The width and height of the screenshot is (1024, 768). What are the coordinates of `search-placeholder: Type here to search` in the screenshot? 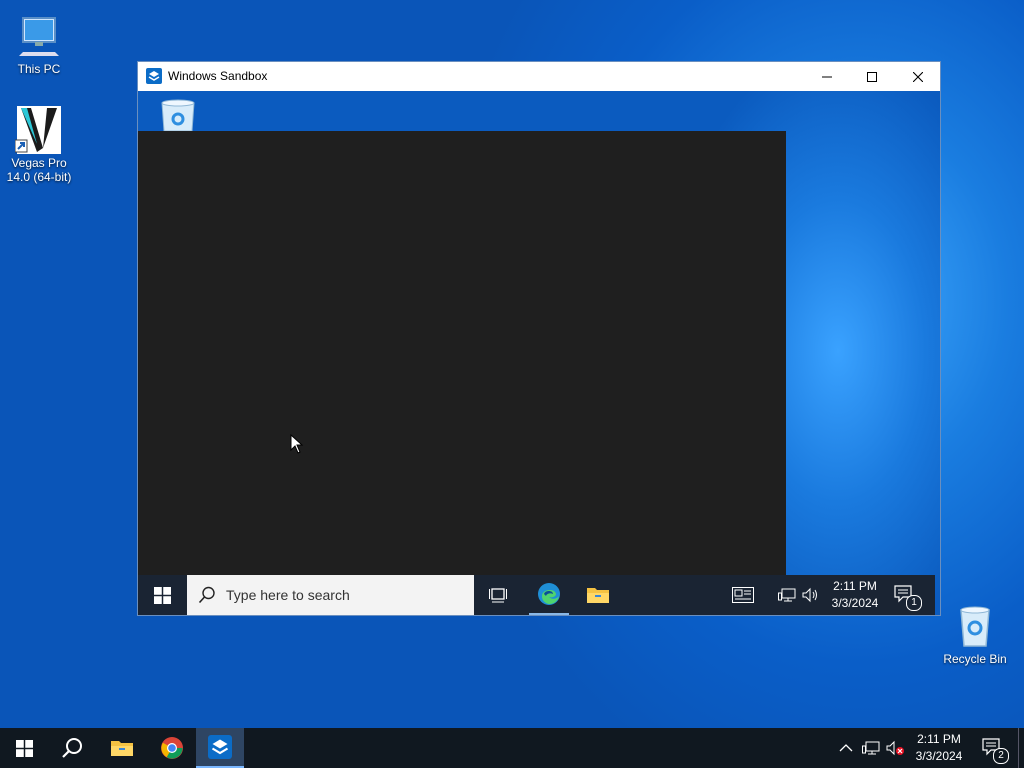 It's located at (288, 595).